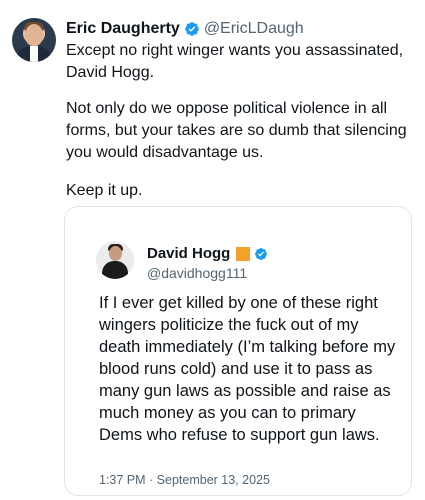 The width and height of the screenshot is (425, 500). I want to click on author-avatar, so click(34, 40).